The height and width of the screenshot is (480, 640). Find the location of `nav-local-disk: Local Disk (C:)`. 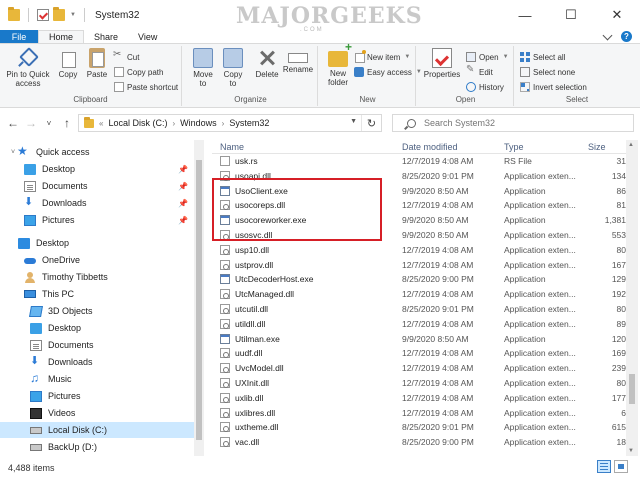

nav-local-disk: Local Disk (C:) is located at coordinates (97, 430).